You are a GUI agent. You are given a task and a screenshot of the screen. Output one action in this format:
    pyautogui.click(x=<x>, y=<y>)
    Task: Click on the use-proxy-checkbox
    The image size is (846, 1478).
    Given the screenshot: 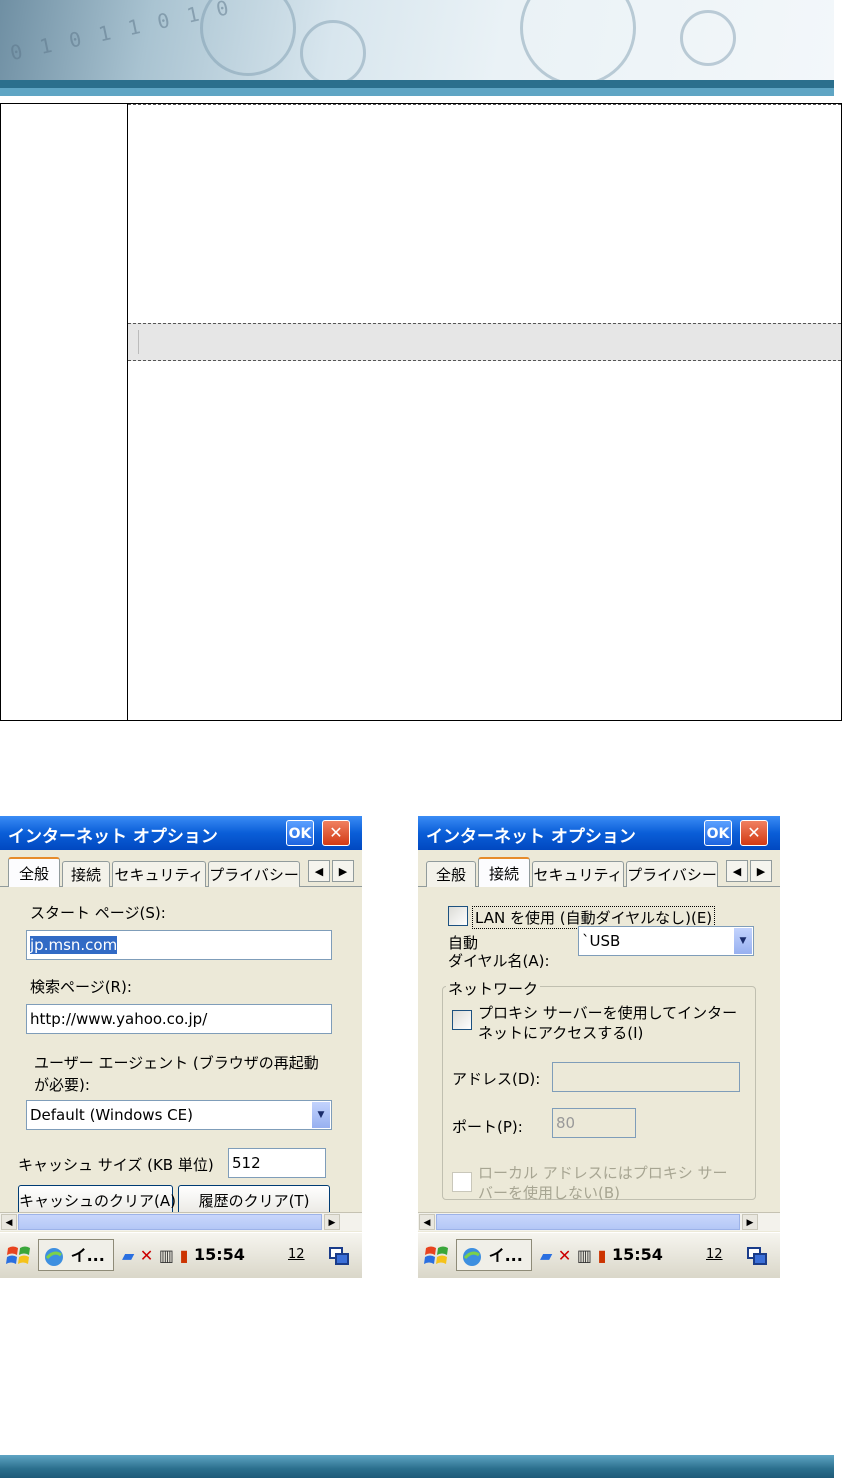 What is the action you would take?
    pyautogui.click(x=462, y=1020)
    